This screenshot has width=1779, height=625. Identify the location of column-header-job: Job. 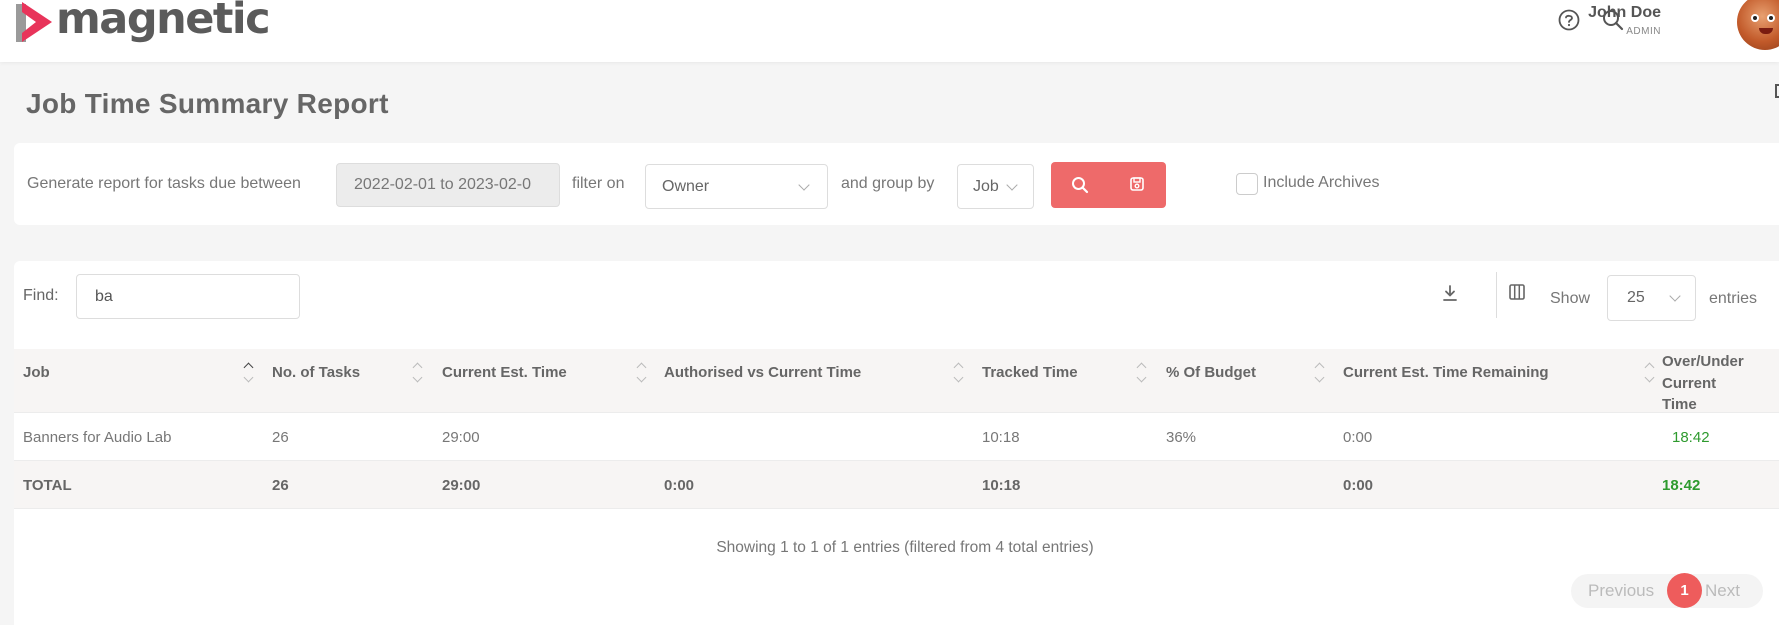
(36, 372).